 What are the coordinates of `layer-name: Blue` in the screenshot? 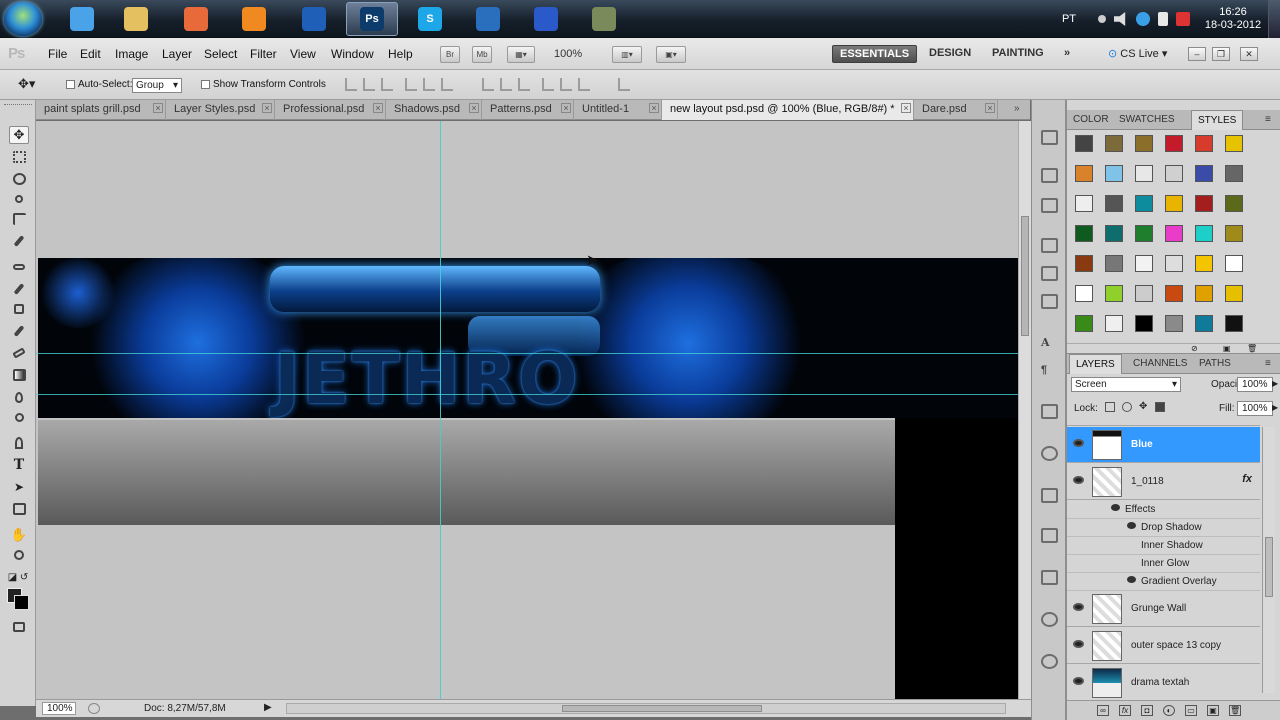 It's located at (1142, 444).